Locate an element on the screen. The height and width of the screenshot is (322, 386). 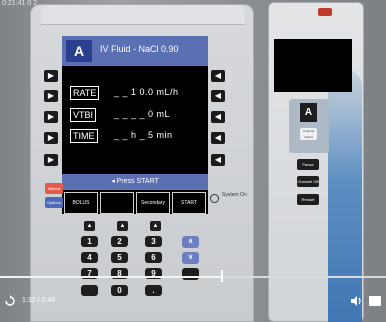
pump-top-handle is located at coordinates (143, 15).